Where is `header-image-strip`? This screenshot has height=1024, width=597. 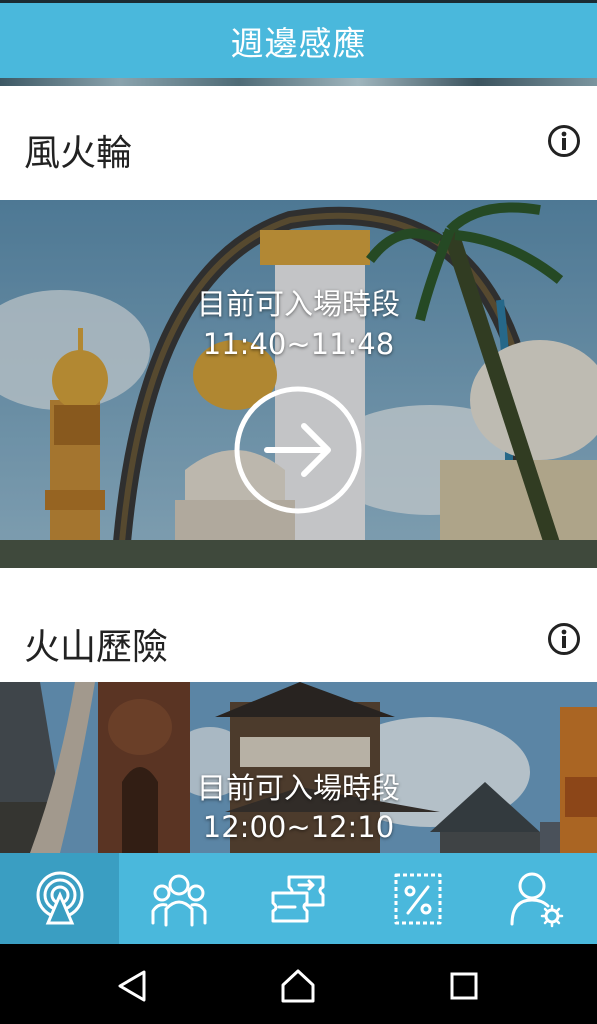 header-image-strip is located at coordinates (298, 82).